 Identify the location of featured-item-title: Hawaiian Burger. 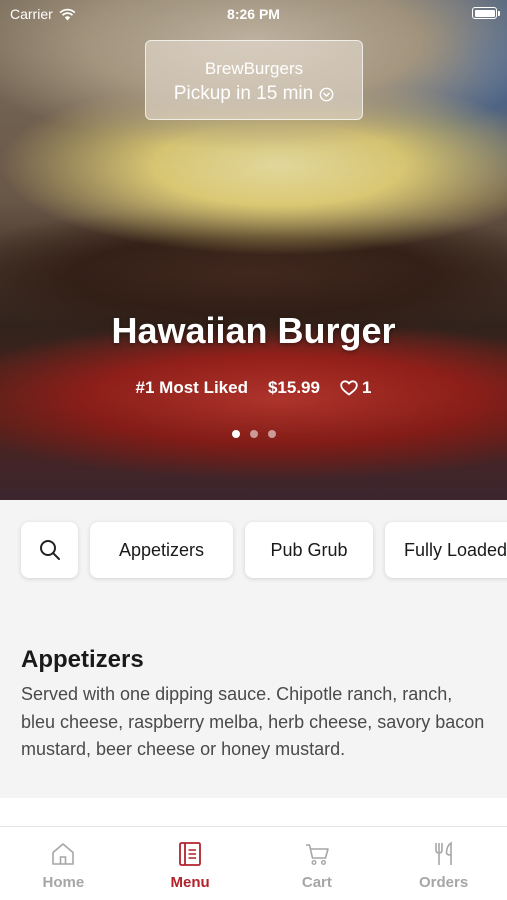
(253, 330).